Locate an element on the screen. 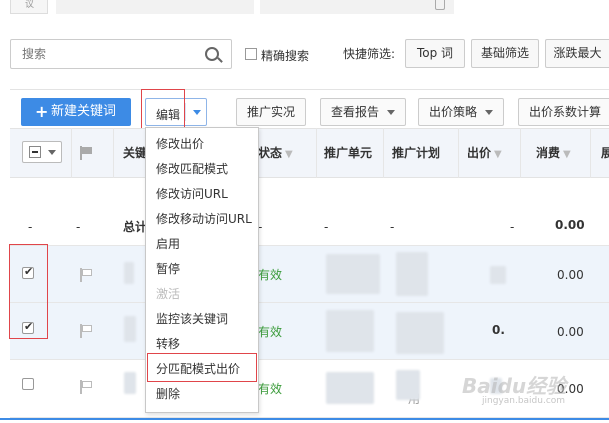  edit-highlight-box is located at coordinates (163, 109).